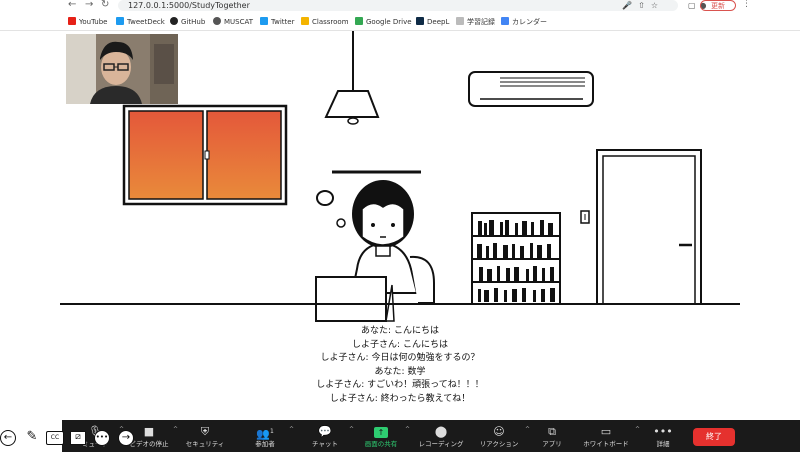  I want to click on air-conditioner, so click(531, 89).